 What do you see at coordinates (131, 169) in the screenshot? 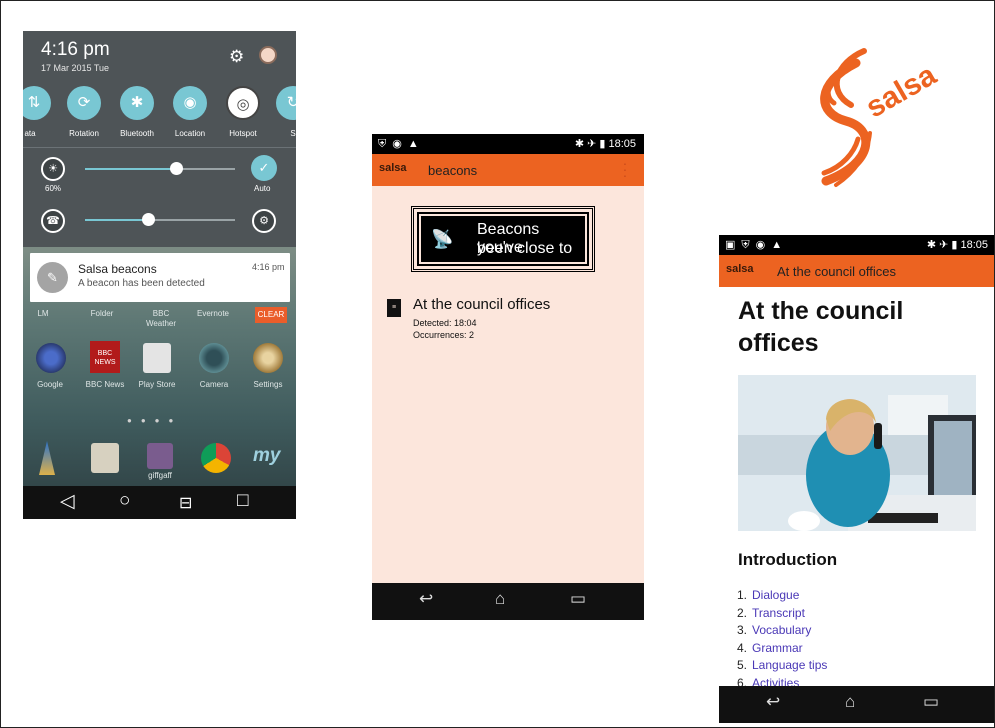
I see `brightness-track-filled` at bounding box center [131, 169].